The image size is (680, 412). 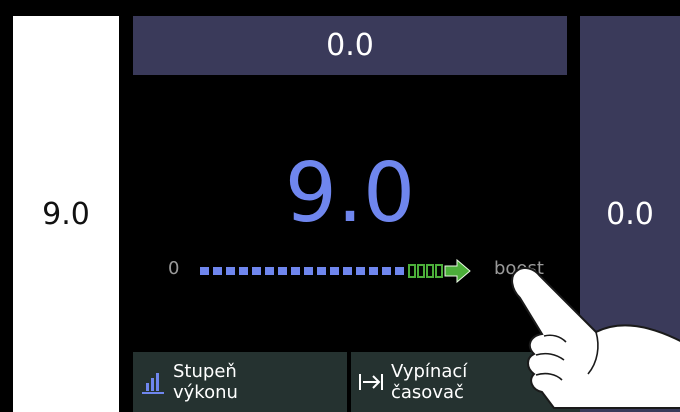 I want to click on zone-top-value: 0.0, so click(x=350, y=45).